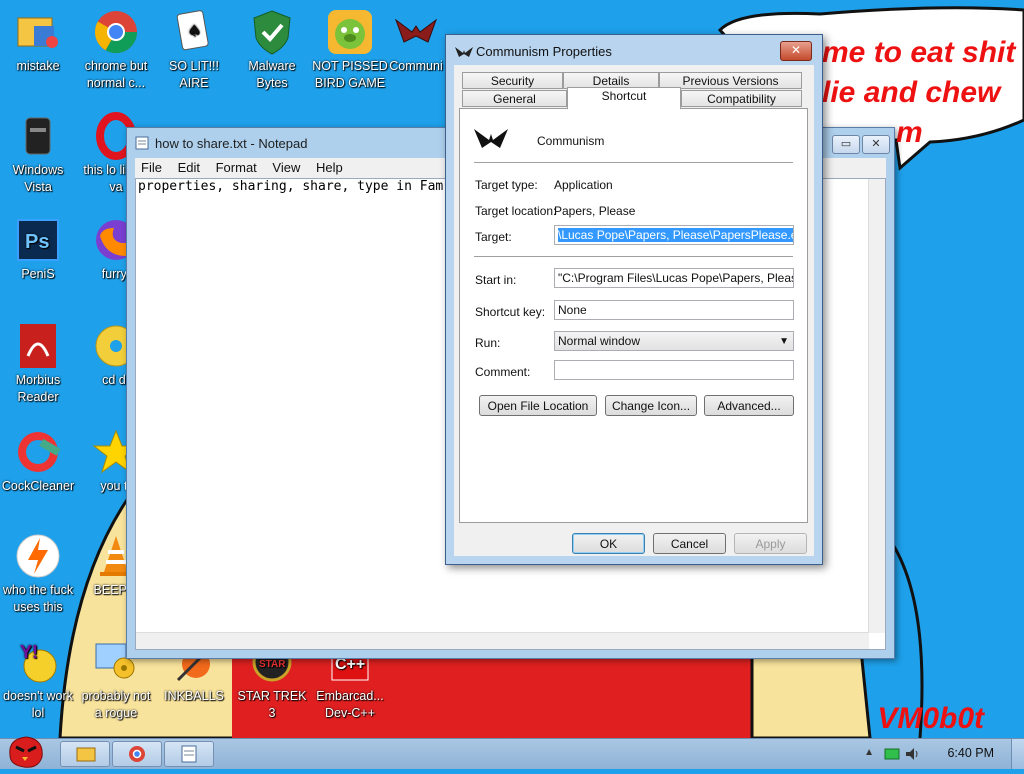 The height and width of the screenshot is (774, 1024). I want to click on desktop-icon-solitaire: ♠ SO LIT!!! AIRE, so click(194, 50).